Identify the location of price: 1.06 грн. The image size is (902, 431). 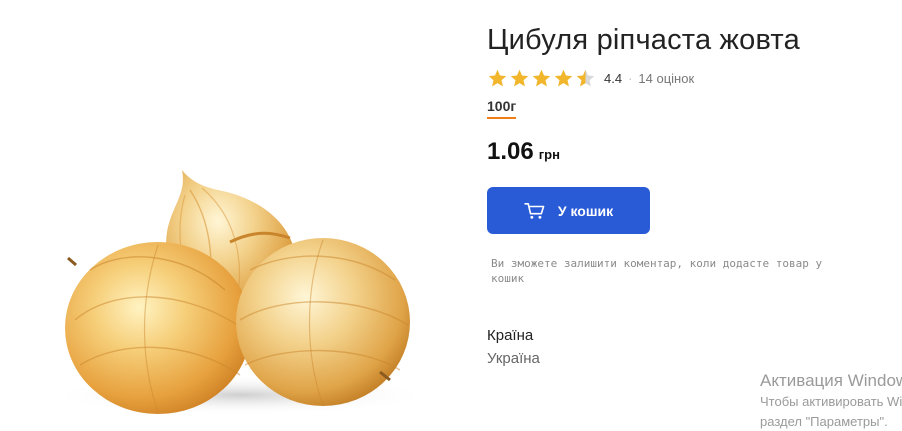
(523, 152).